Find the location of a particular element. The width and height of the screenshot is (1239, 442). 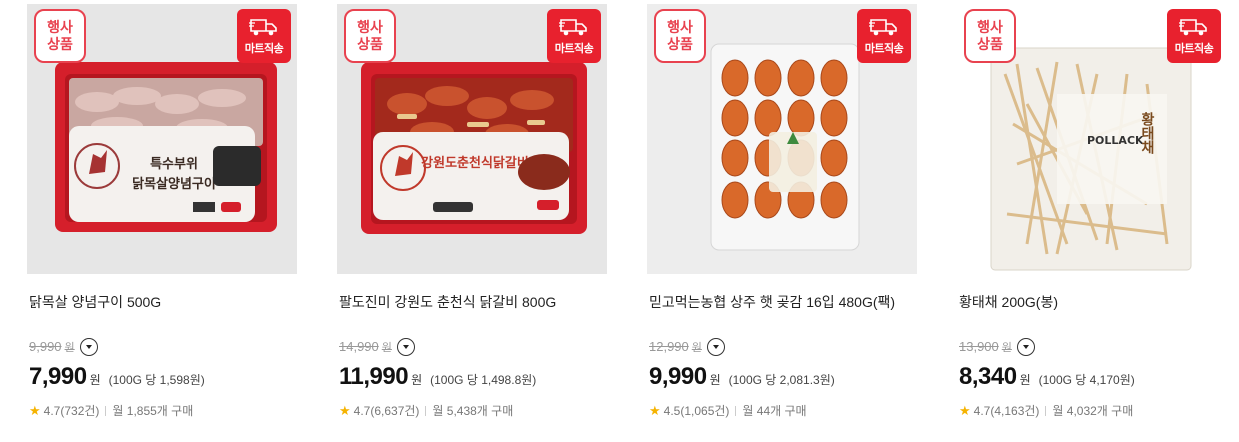

review-count: (1,065건) is located at coordinates (705, 411).